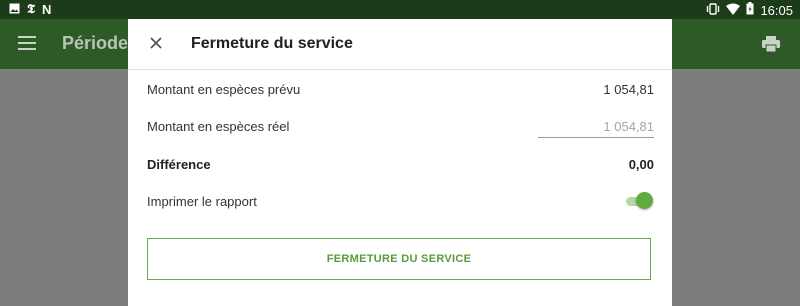 This screenshot has height=306, width=800. I want to click on print-report-toggle, so click(638, 201).